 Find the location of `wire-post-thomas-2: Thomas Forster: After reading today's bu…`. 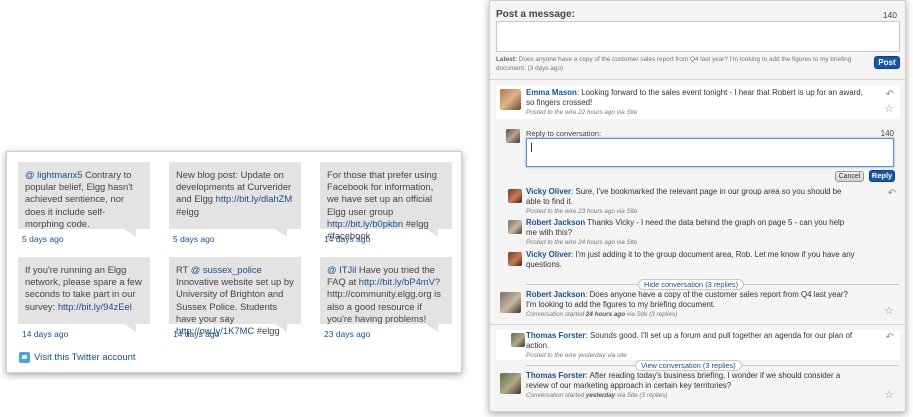

wire-post-thomas-2: Thomas Forster: After reading today's bu… is located at coordinates (698, 387).